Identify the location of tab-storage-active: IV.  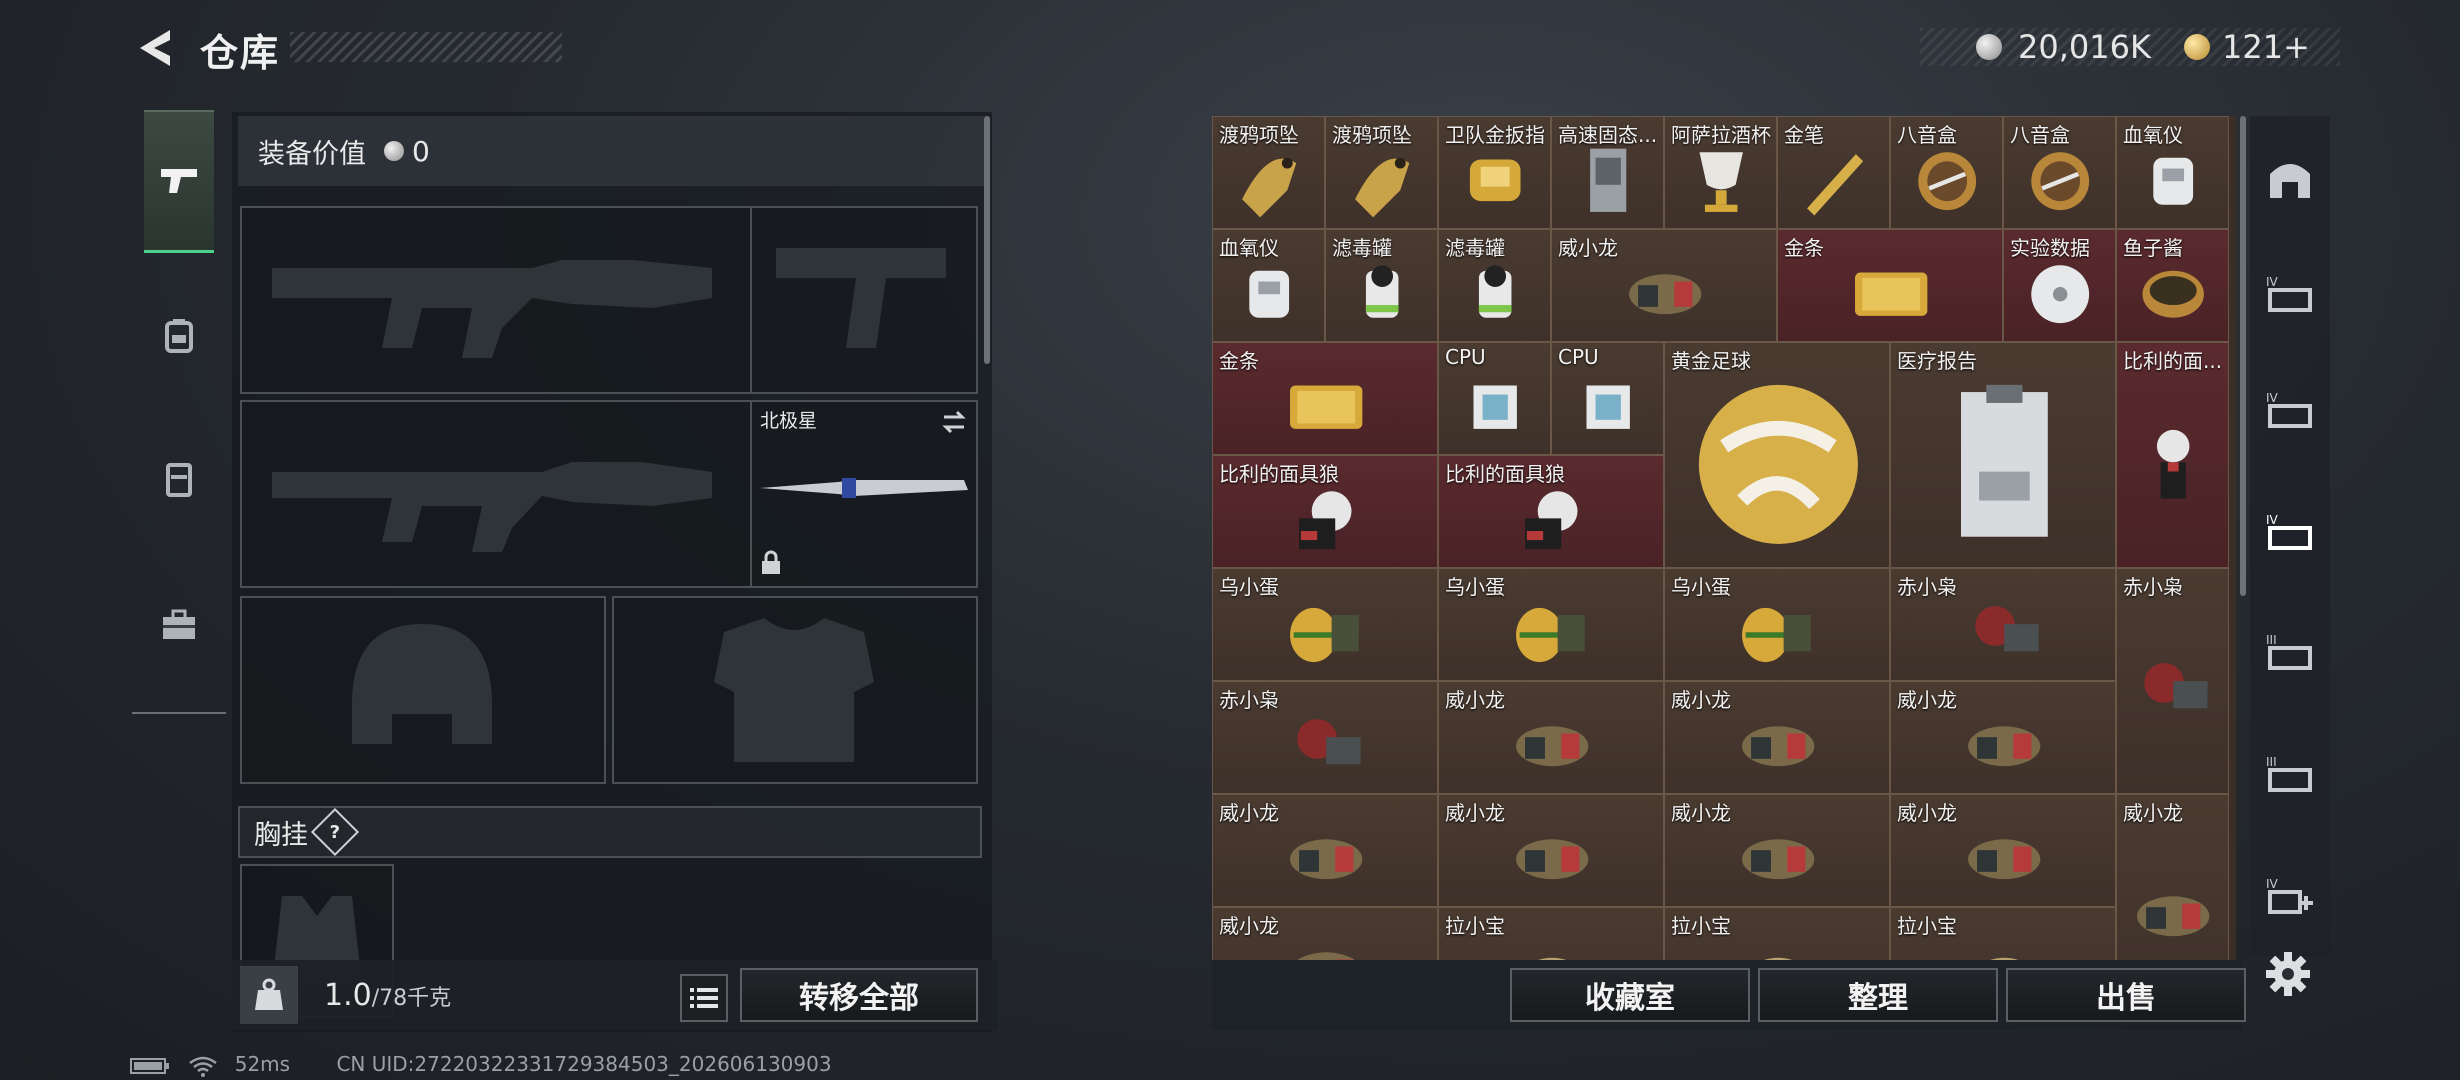
(2290, 532).